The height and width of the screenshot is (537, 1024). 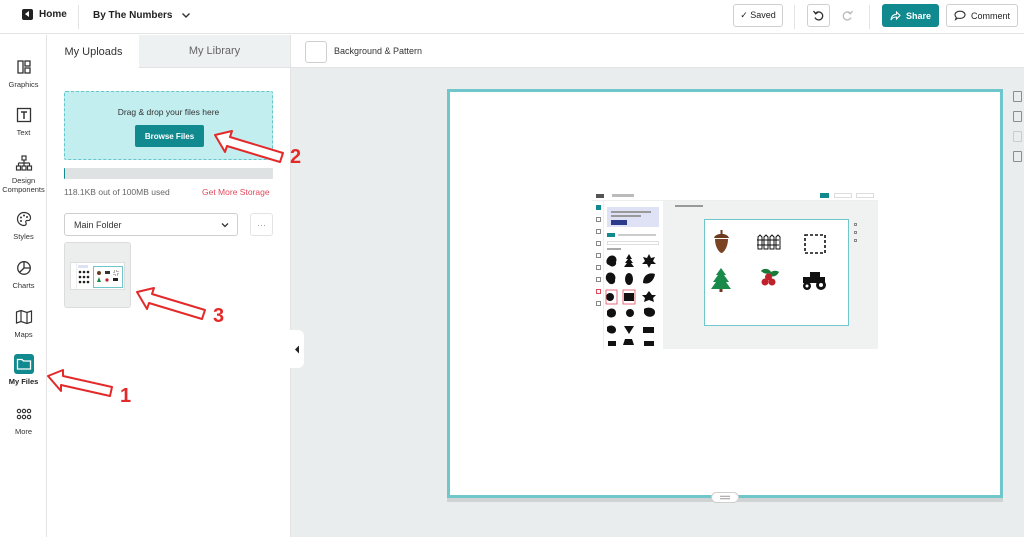 I want to click on redo-icon, so click(x=848, y=15).